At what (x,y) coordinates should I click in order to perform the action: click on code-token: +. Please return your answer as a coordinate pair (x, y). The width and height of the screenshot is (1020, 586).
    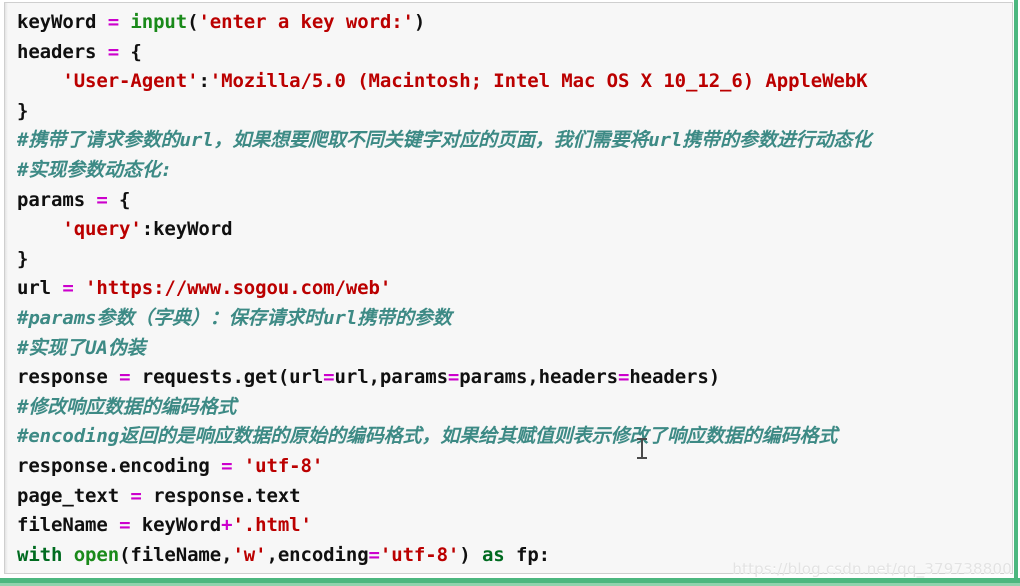
    Looking at the image, I should click on (227, 525).